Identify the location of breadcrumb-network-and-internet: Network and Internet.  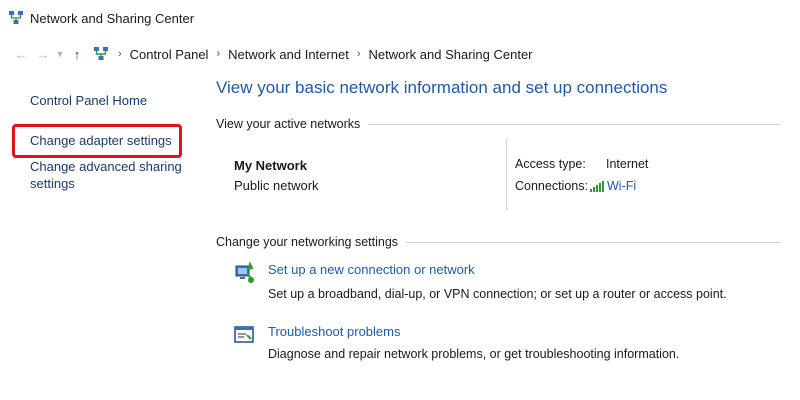
(288, 54).